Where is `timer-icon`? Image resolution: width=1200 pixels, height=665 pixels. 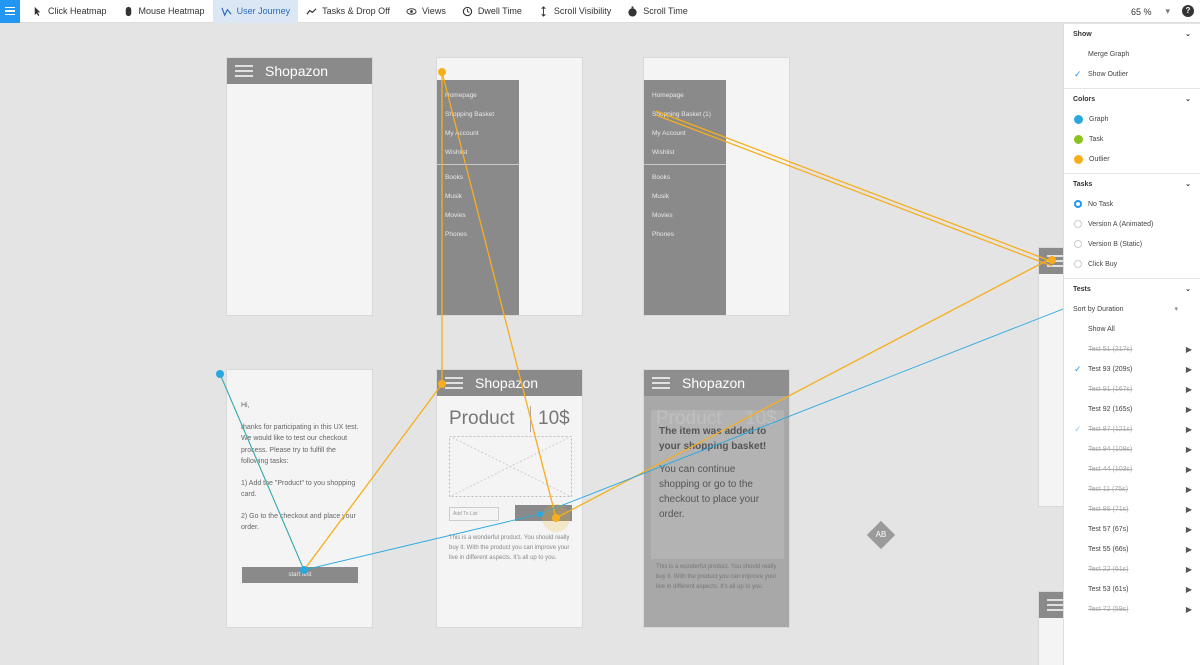
timer-icon is located at coordinates (632, 11).